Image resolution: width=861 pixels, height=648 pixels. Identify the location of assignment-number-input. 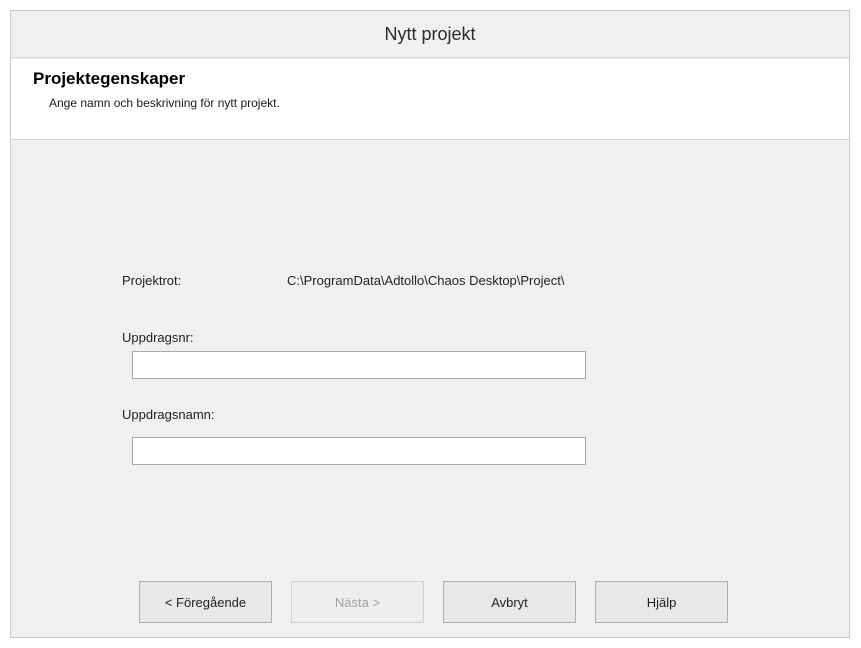
(359, 365).